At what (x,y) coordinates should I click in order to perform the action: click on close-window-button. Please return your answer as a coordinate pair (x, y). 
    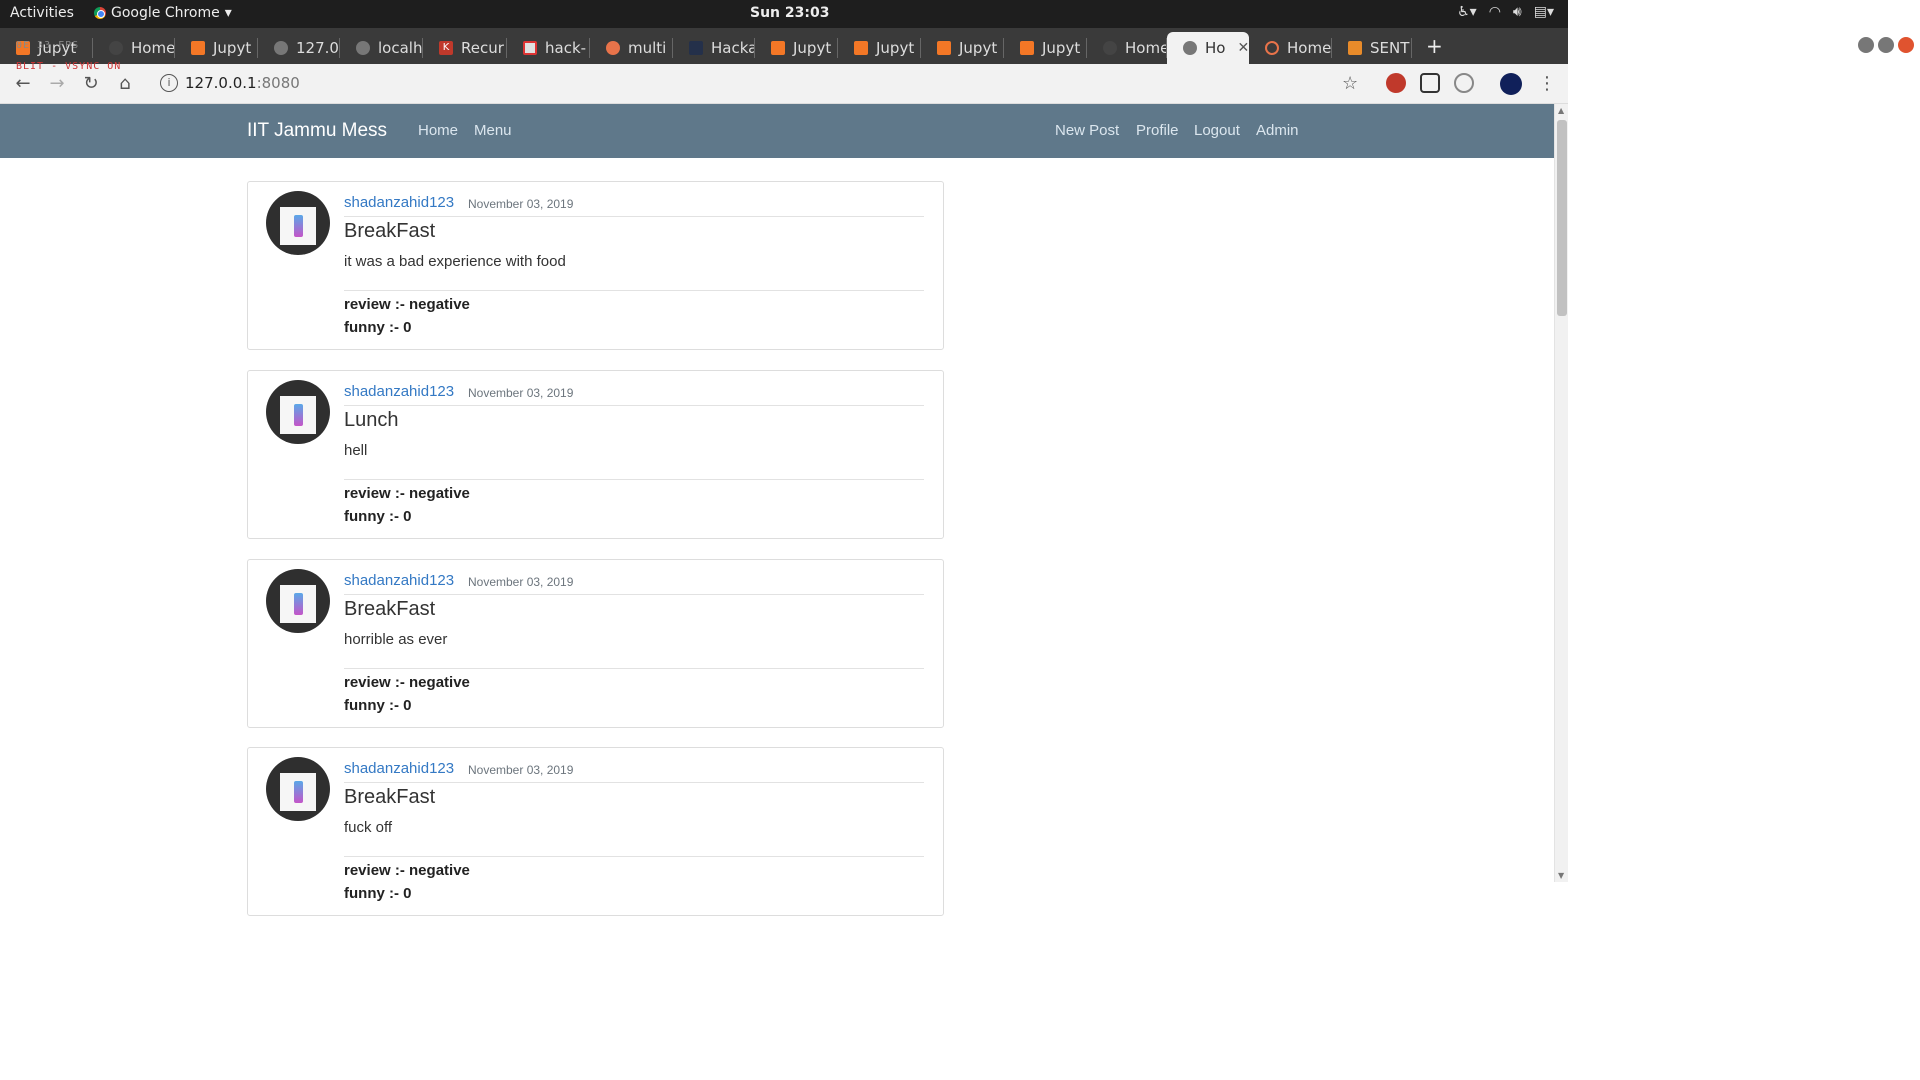
    Looking at the image, I should click on (1906, 45).